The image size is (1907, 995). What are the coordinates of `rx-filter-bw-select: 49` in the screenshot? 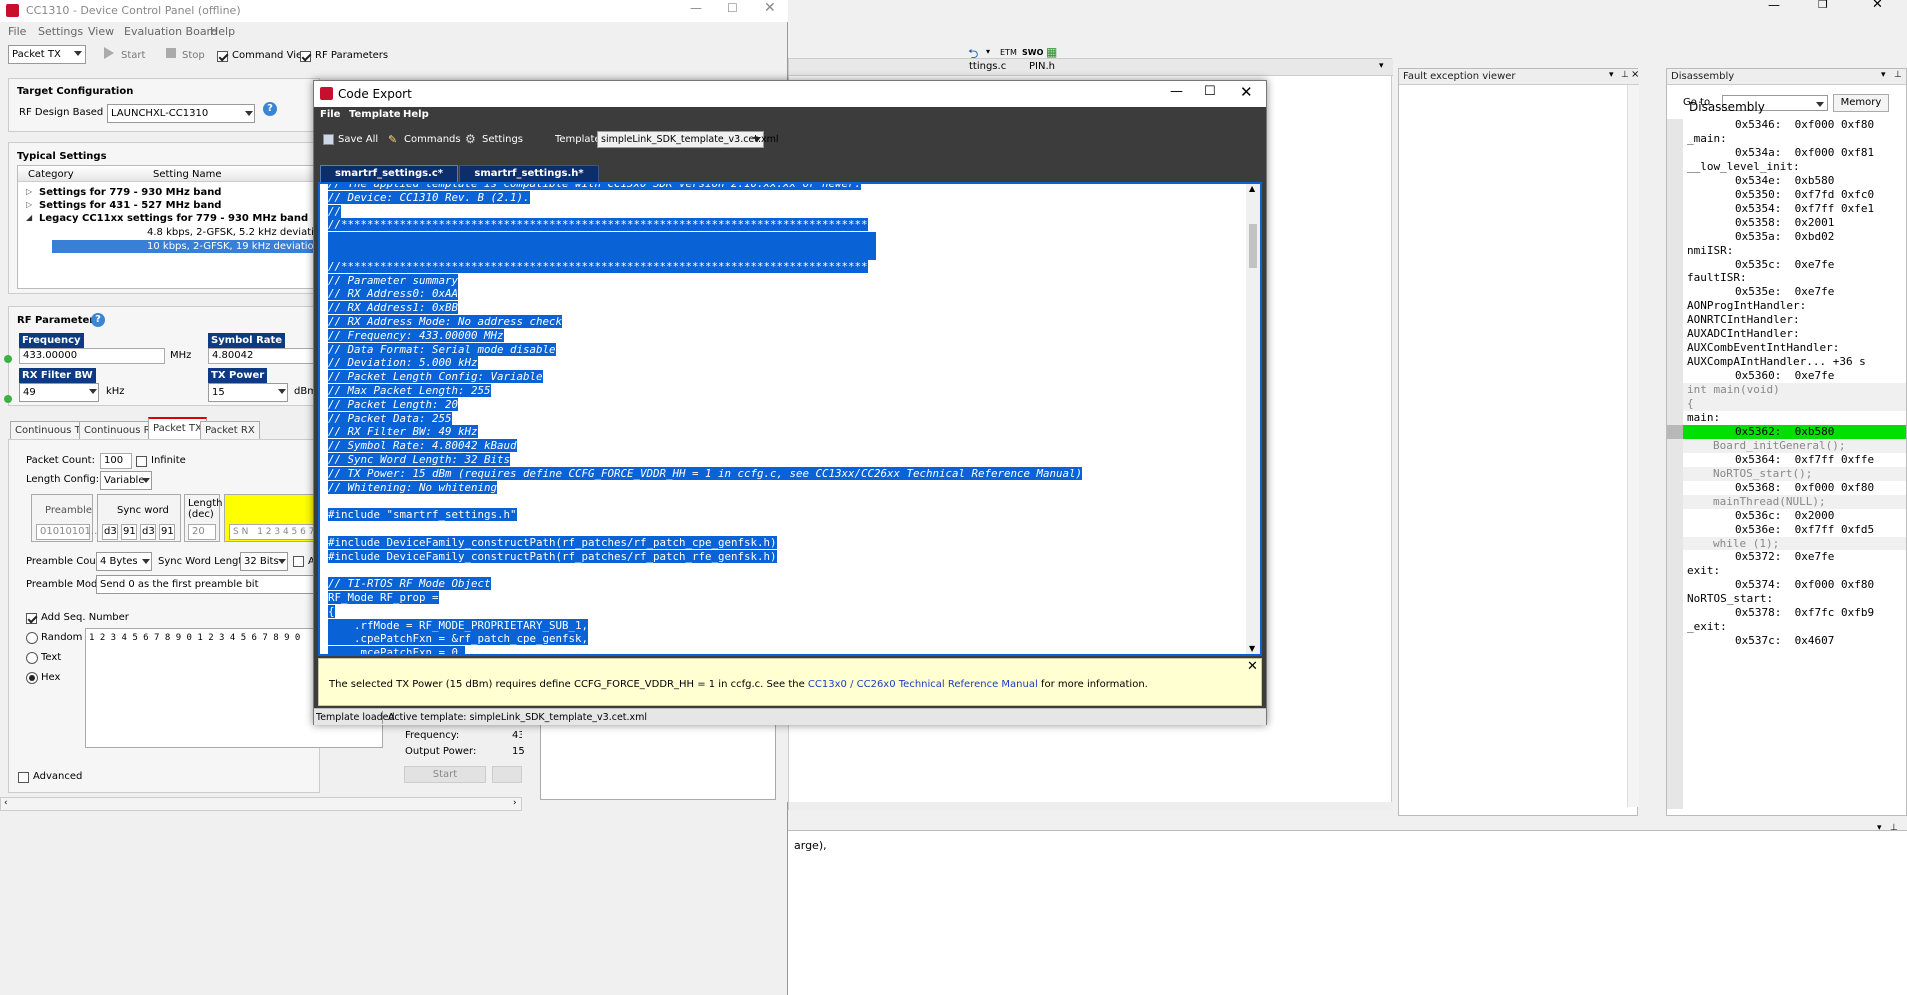 It's located at (59, 392).